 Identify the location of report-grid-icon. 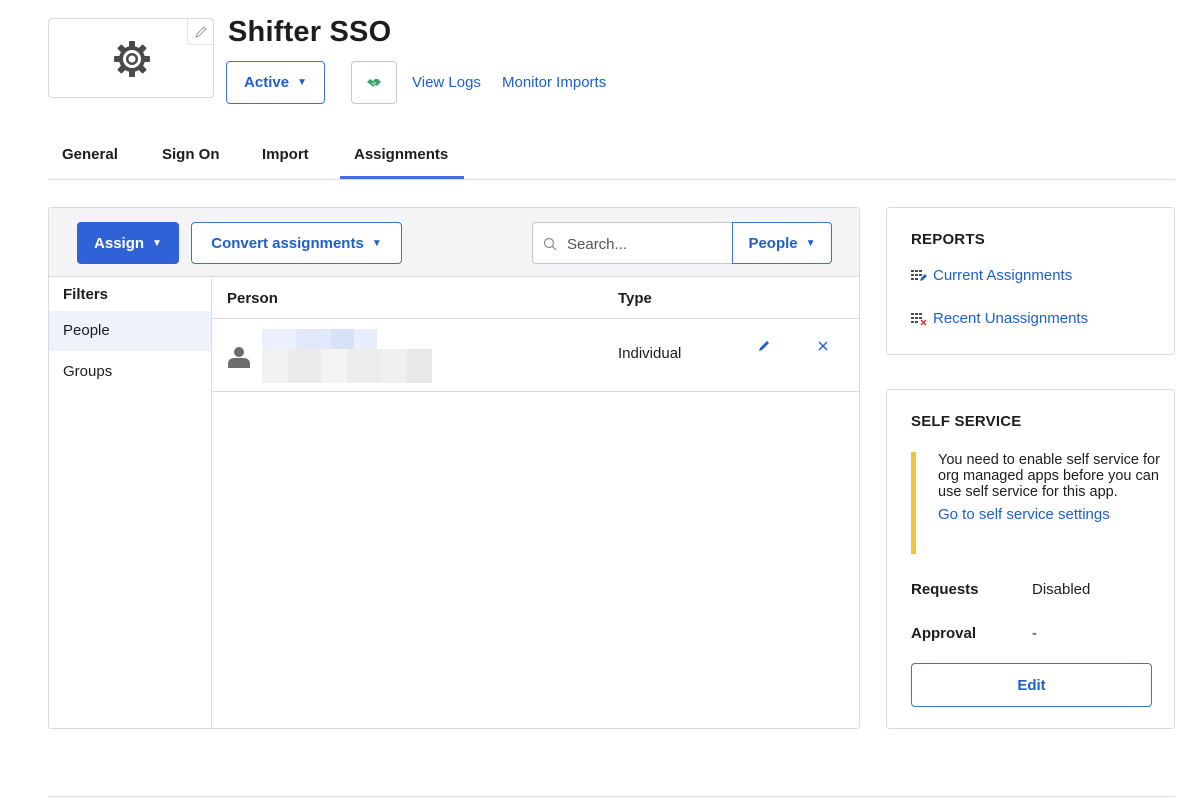
(919, 275).